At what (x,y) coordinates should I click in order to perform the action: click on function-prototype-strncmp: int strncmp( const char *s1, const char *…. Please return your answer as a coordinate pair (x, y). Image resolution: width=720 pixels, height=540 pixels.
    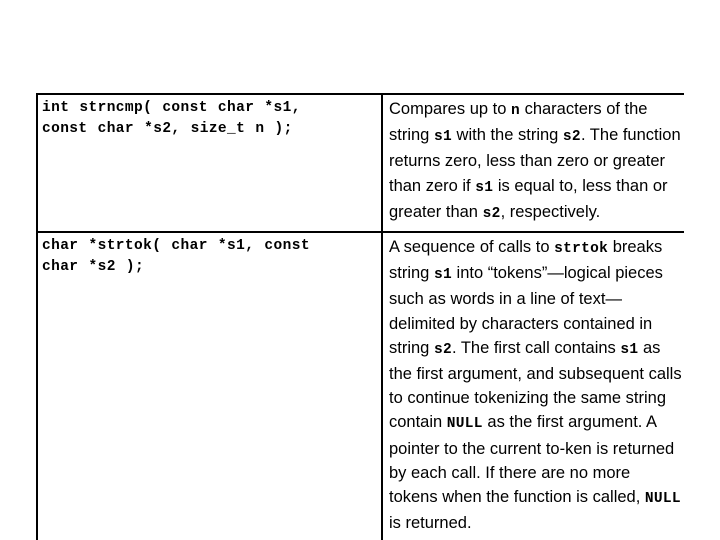
    Looking at the image, I should click on (171, 118).